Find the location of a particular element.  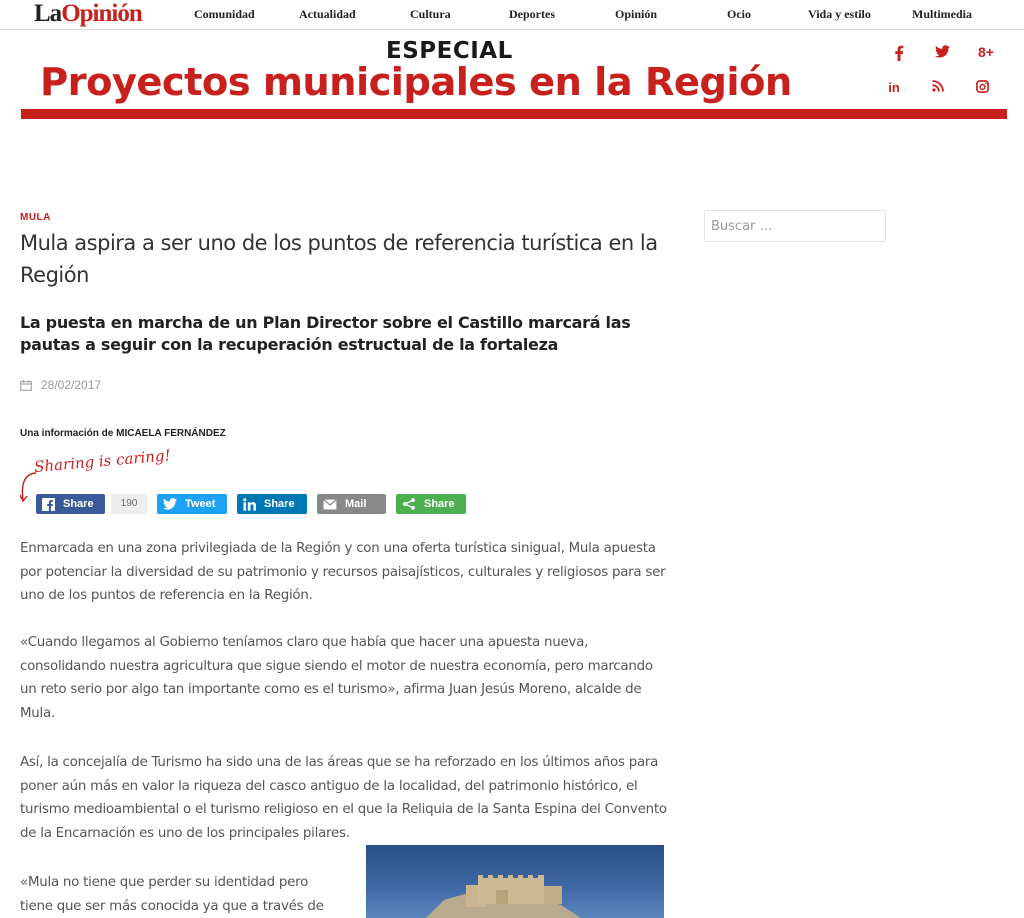

twitter-tweet-label: Tweet is located at coordinates (200, 504).